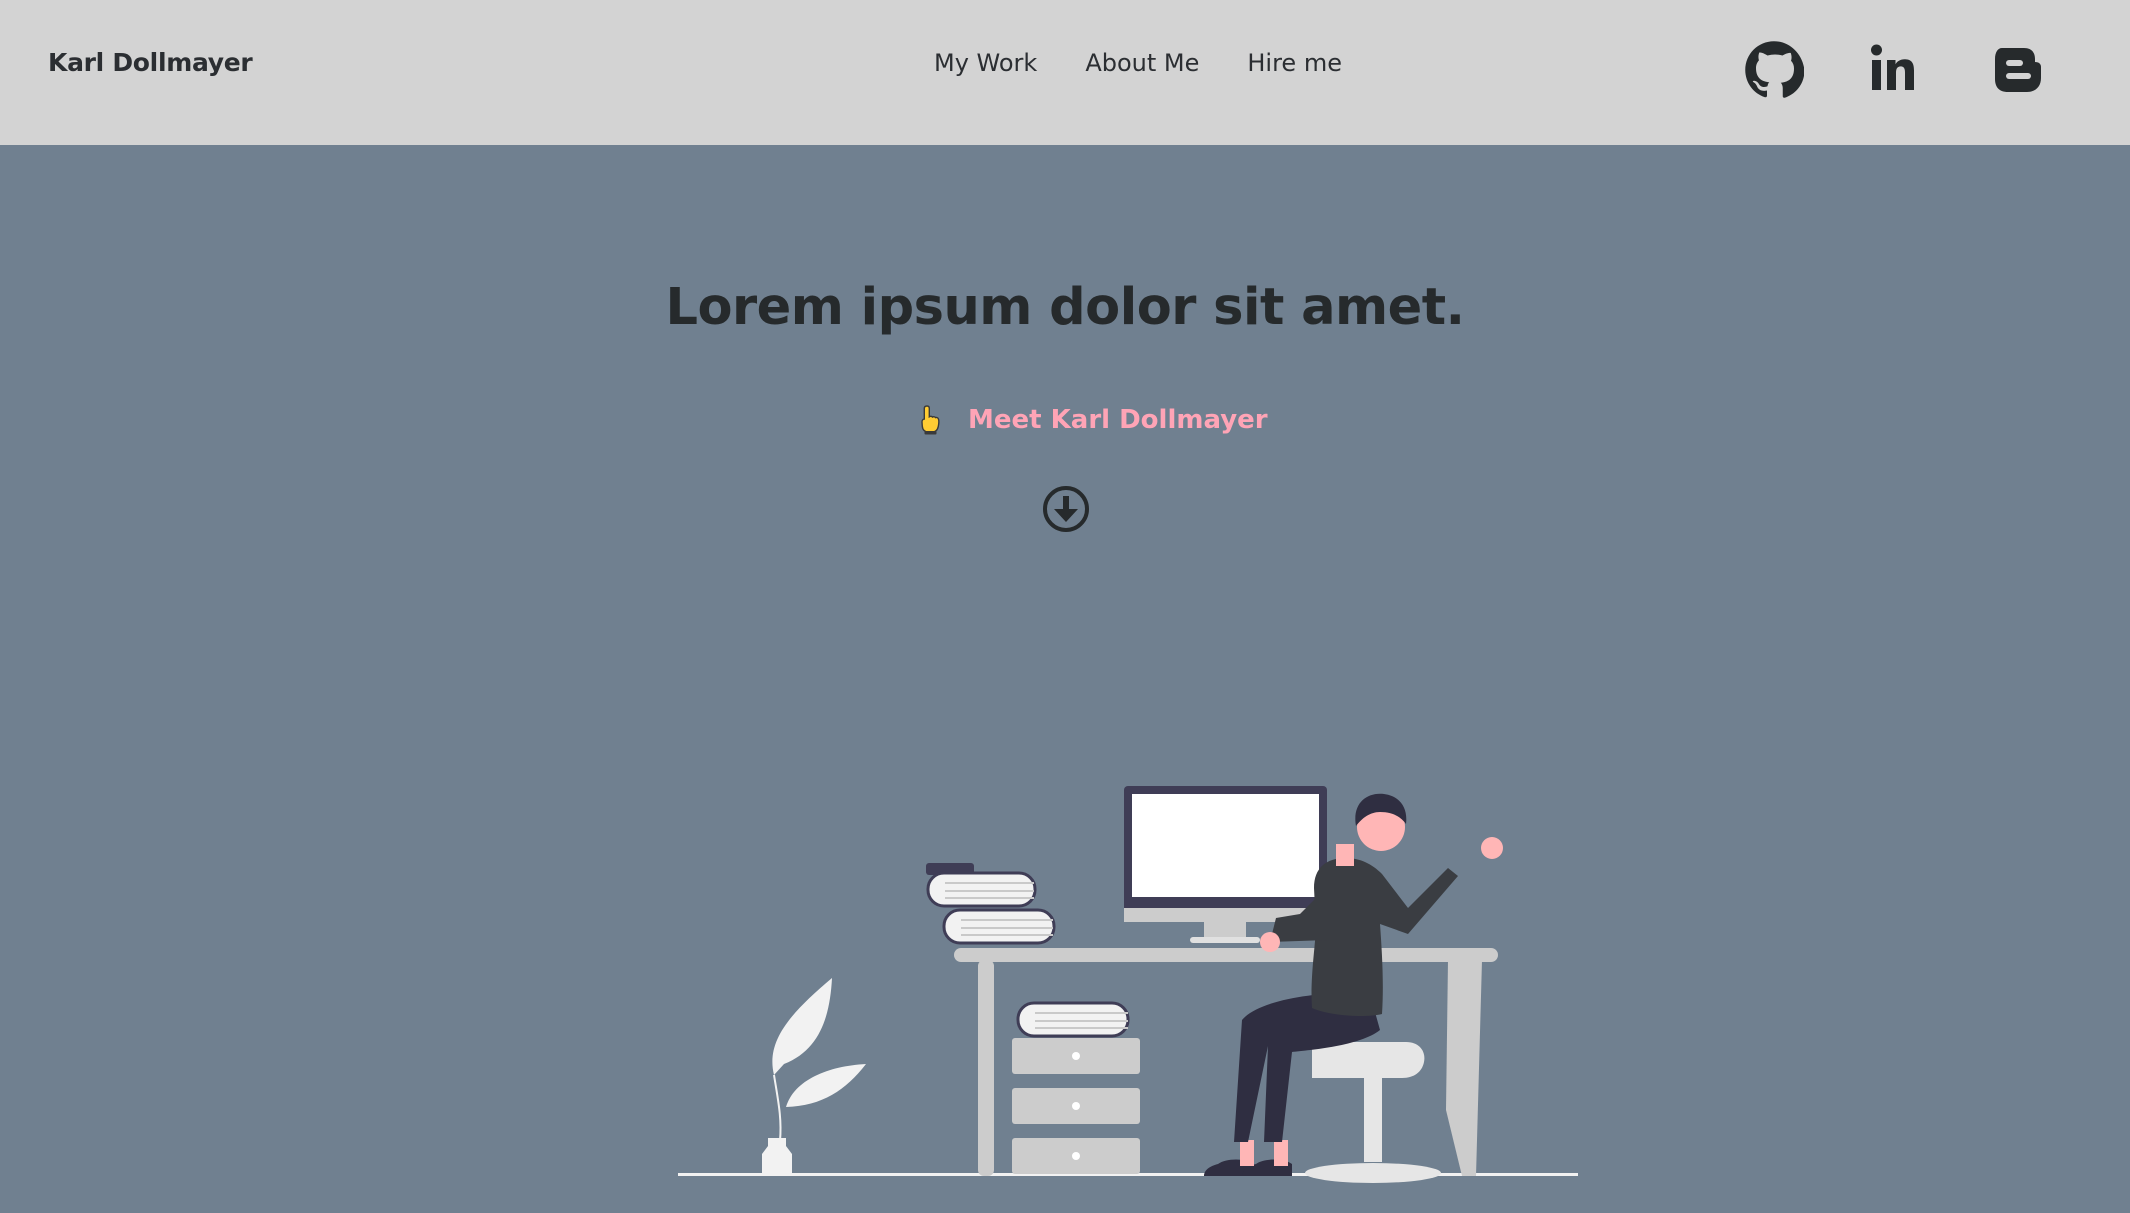 The width and height of the screenshot is (2130, 1213). I want to click on linkedin-link, so click(1896, 70).